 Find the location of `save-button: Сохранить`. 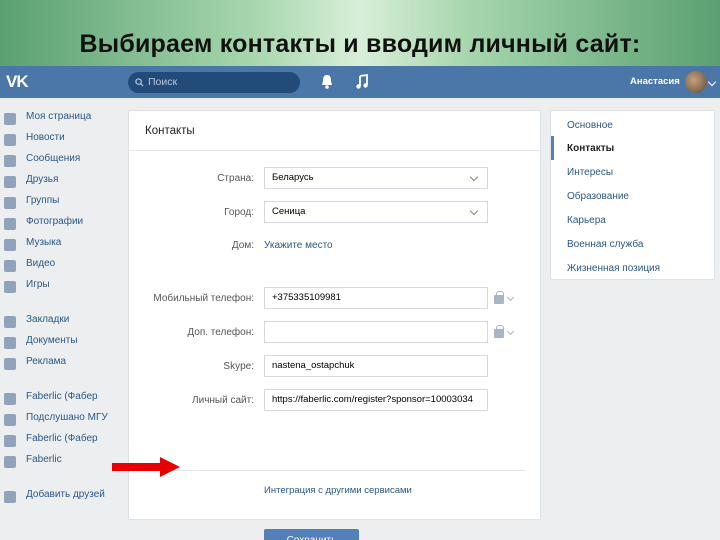

save-button: Сохранить is located at coordinates (311, 534).